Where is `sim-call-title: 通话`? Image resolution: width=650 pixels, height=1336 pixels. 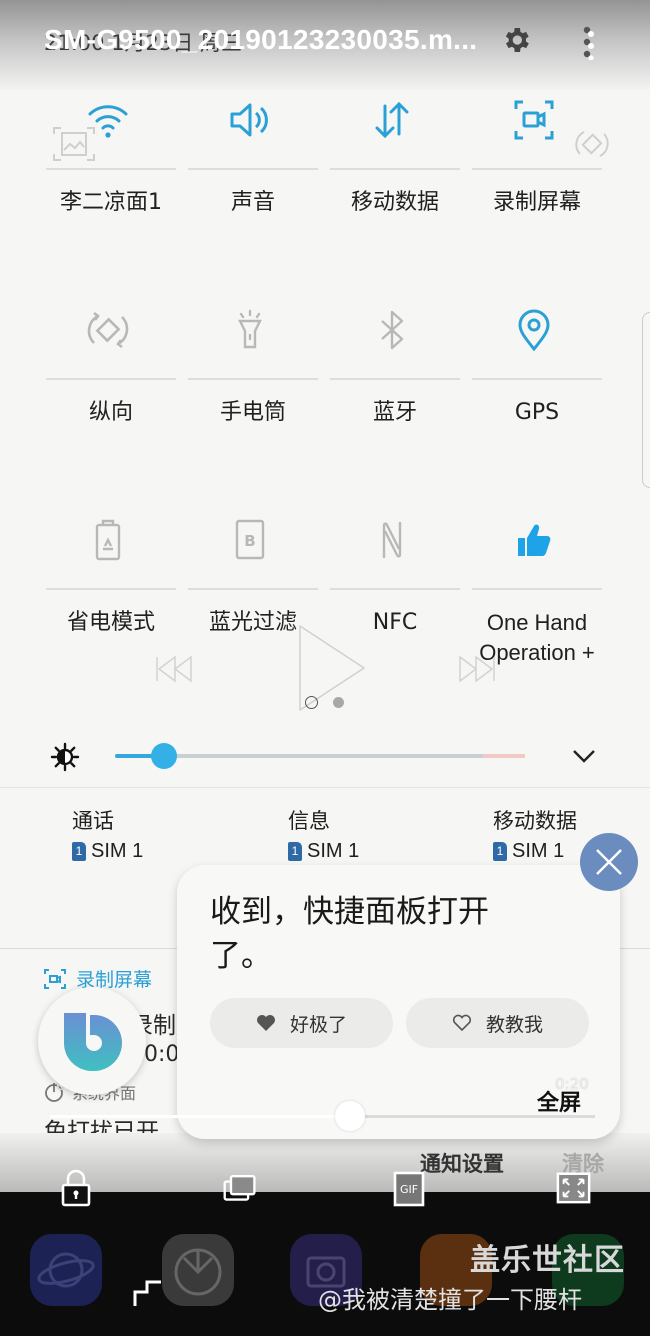
sim-call-title: 通话 is located at coordinates (93, 821).